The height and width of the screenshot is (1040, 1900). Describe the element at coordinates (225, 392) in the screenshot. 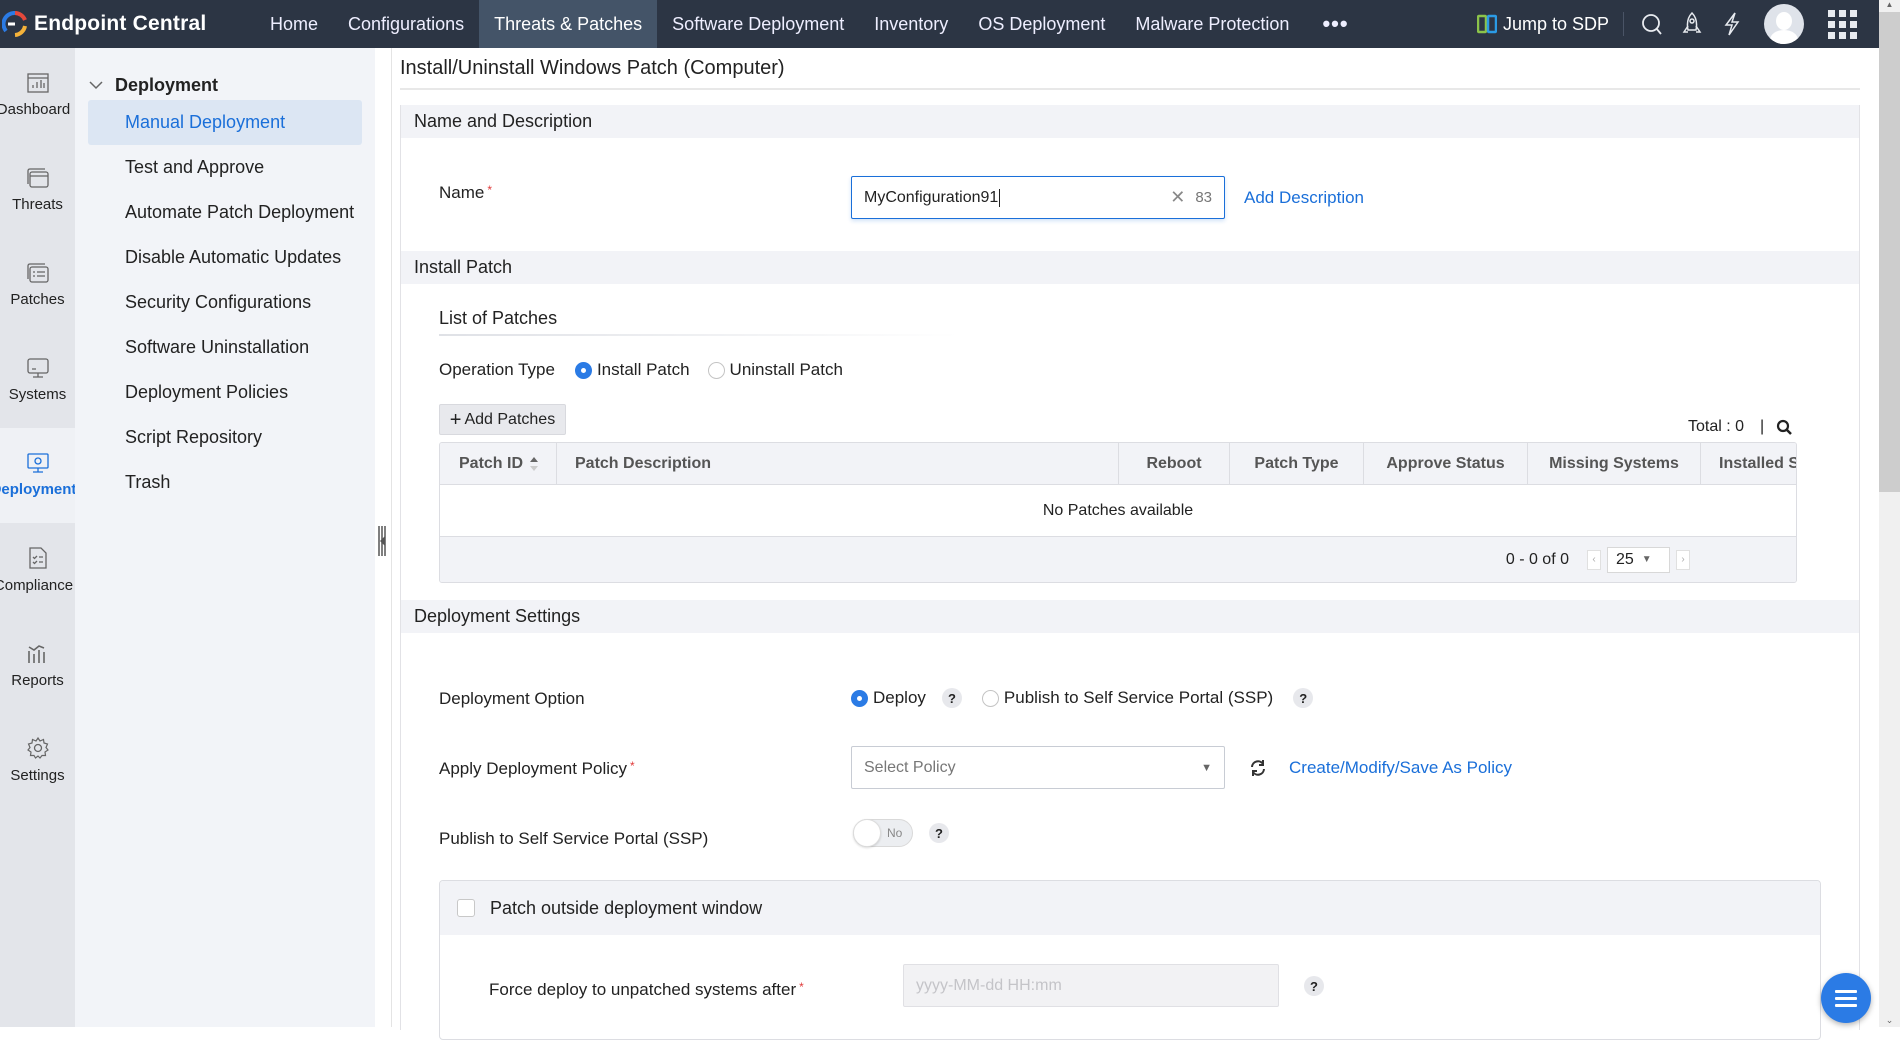

I see `submenu-item-deployment-policies: Deployment Policies` at that location.